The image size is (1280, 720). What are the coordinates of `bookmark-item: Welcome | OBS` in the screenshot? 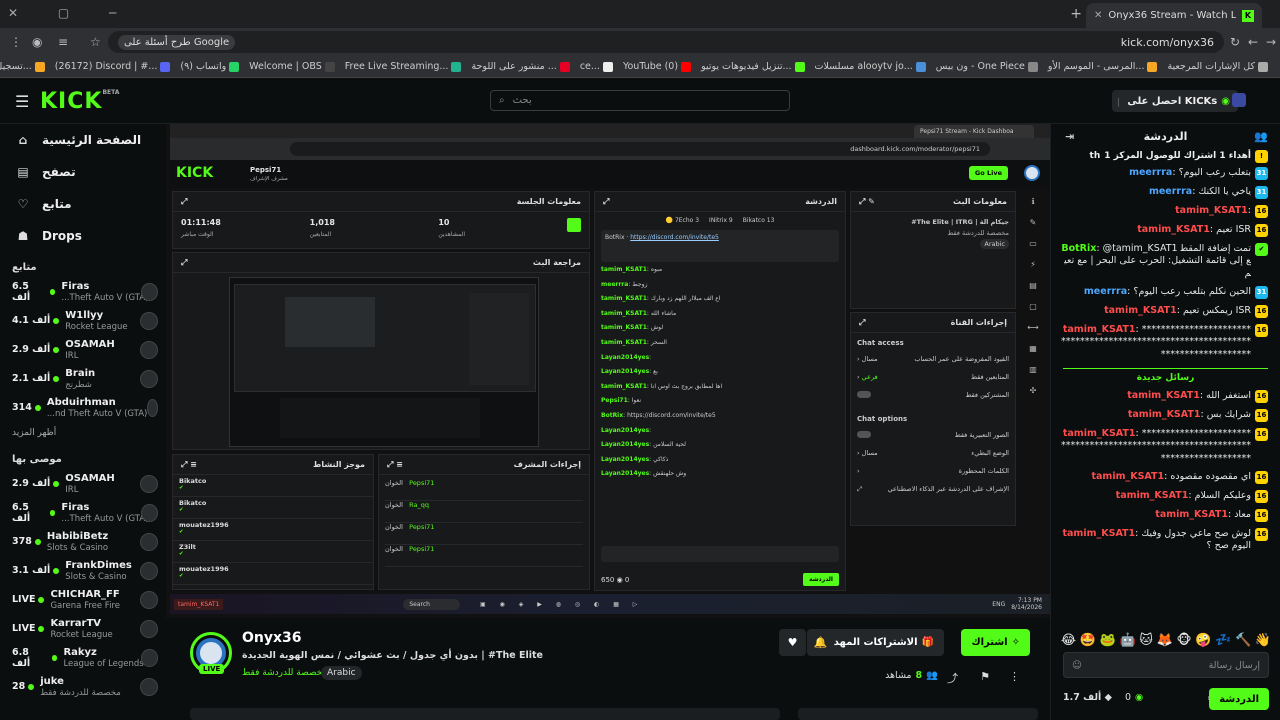 It's located at (292, 66).